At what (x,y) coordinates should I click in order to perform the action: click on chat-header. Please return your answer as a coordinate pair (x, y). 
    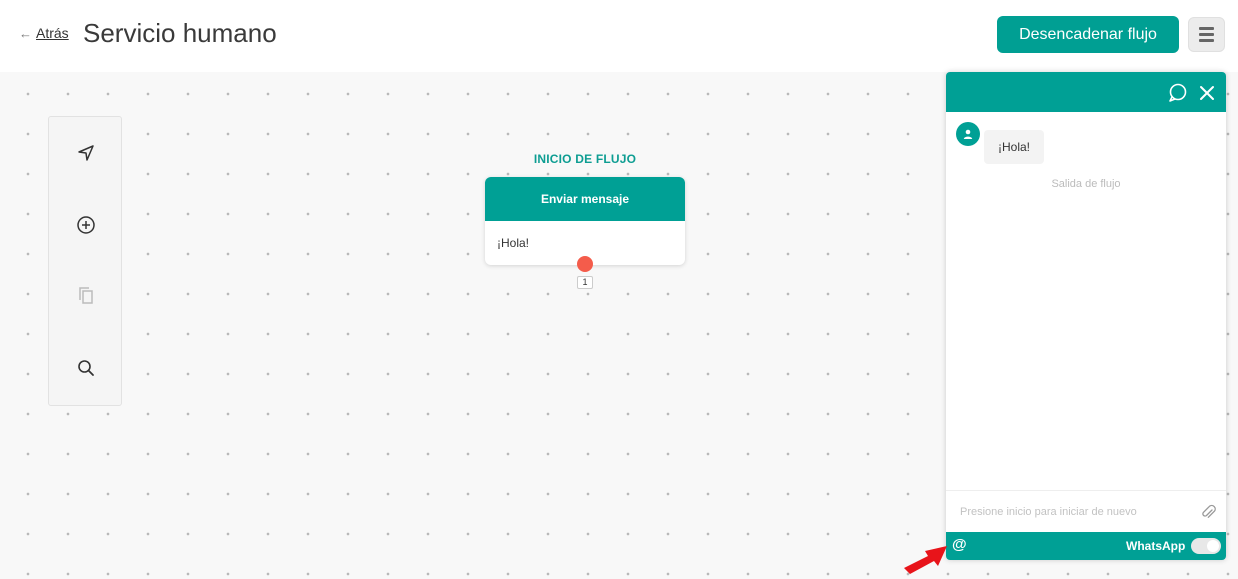
    Looking at the image, I should click on (1086, 92).